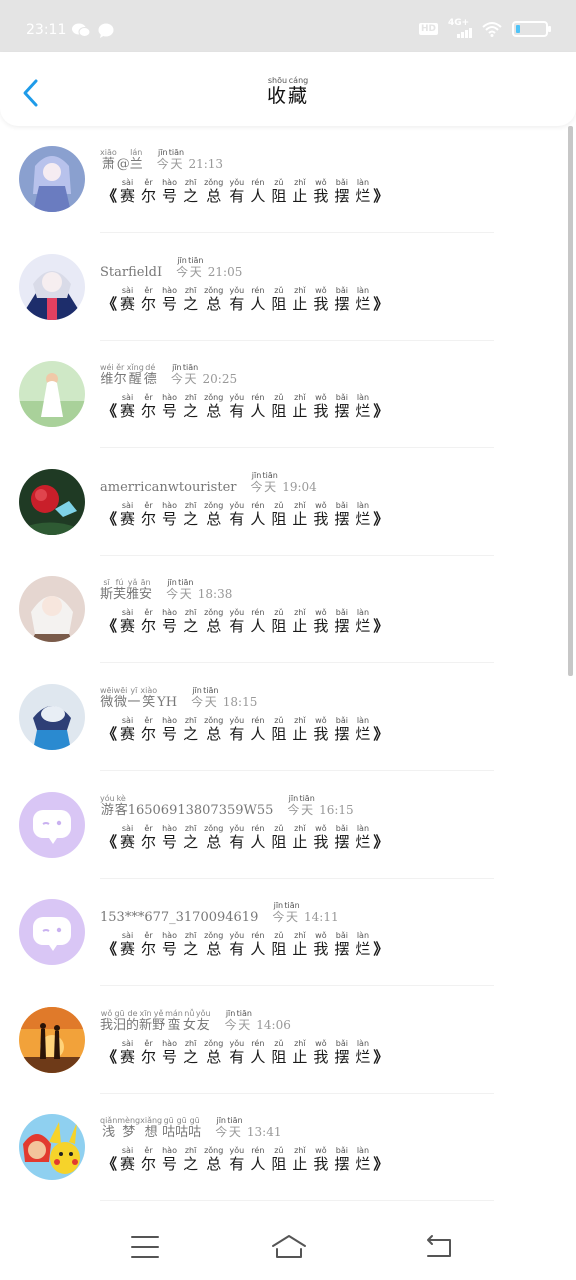 This screenshot has width=576, height=1280. I want to click on title-char: 藏cáng, so click(299, 91).